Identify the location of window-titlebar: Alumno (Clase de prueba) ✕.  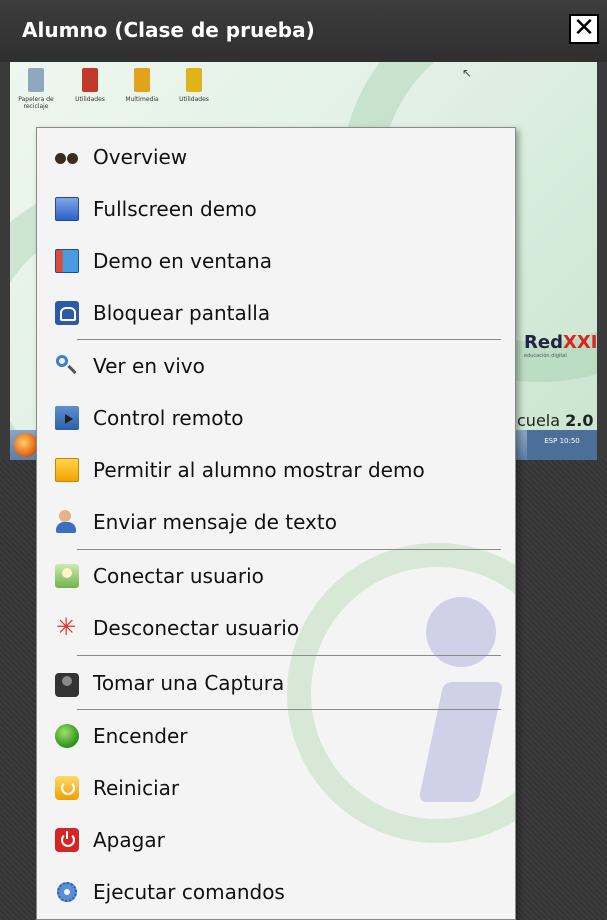
(303, 31).